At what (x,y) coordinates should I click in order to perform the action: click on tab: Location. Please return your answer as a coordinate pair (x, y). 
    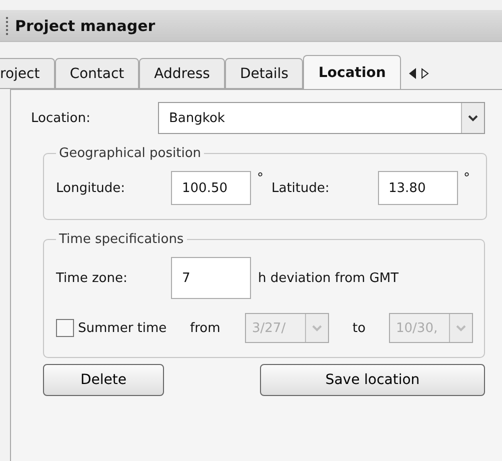
    Looking at the image, I should click on (352, 72).